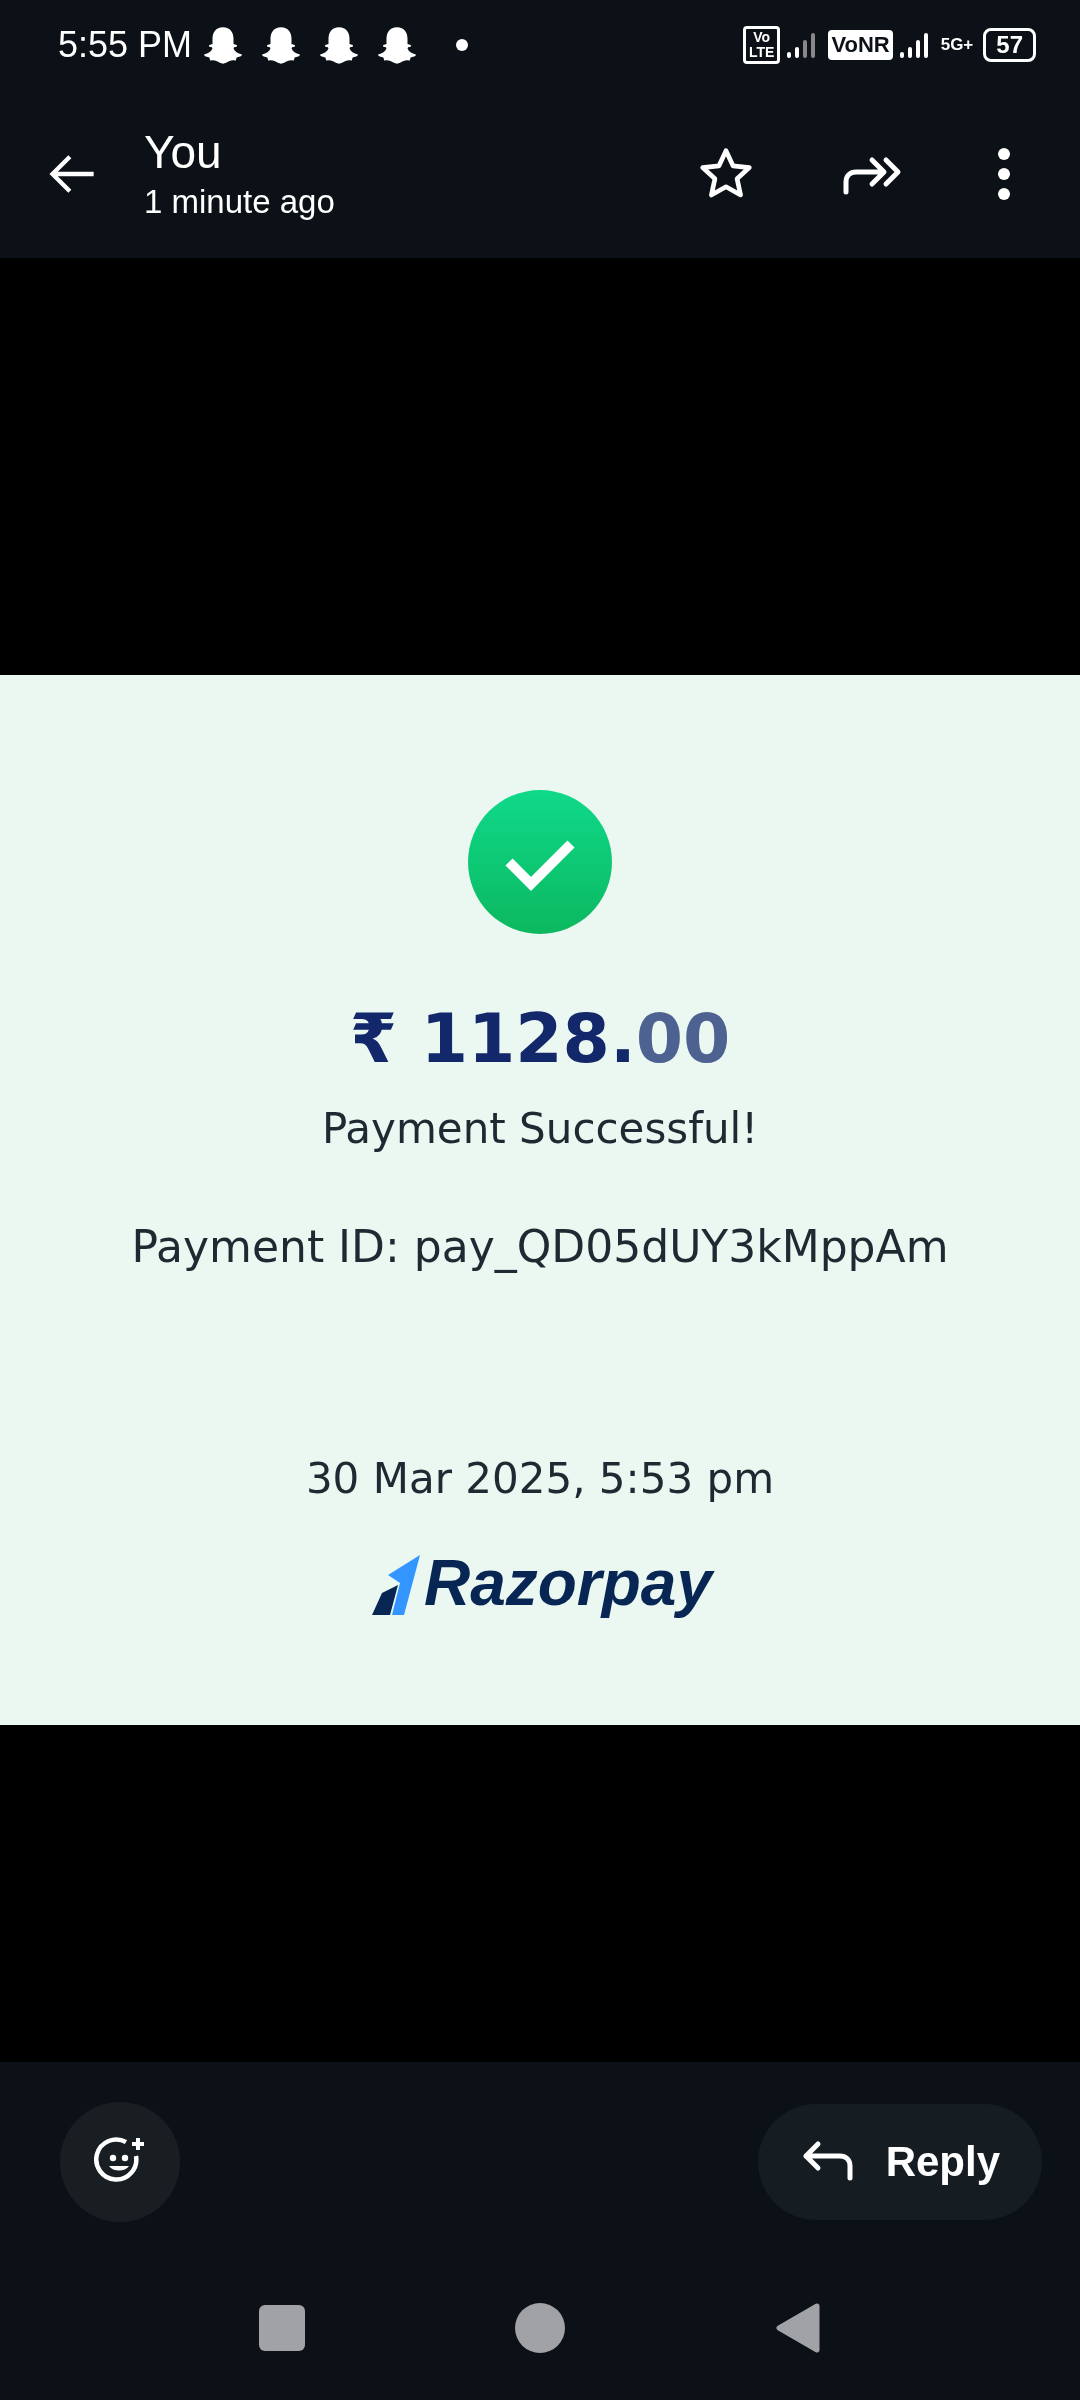  Describe the element at coordinates (540, 2328) in the screenshot. I see `home-button` at that location.